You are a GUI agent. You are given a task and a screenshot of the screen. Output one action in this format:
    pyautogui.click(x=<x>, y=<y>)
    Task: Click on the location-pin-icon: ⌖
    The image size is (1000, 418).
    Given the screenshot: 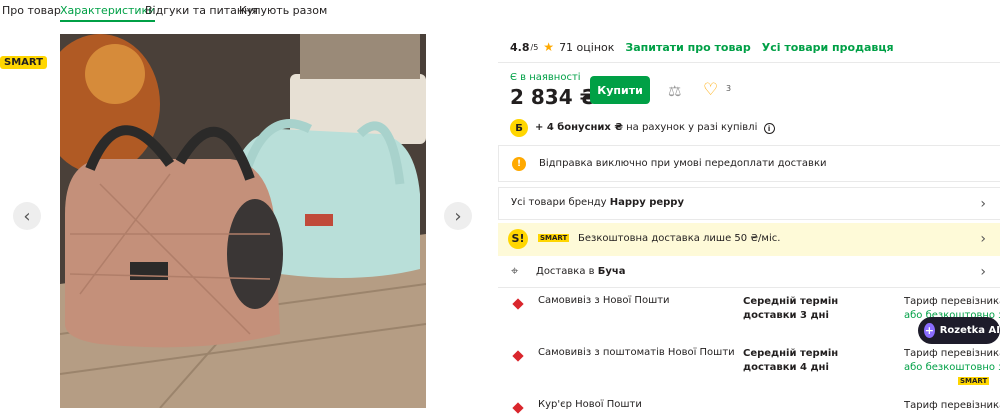 What is the action you would take?
    pyautogui.click(x=515, y=271)
    